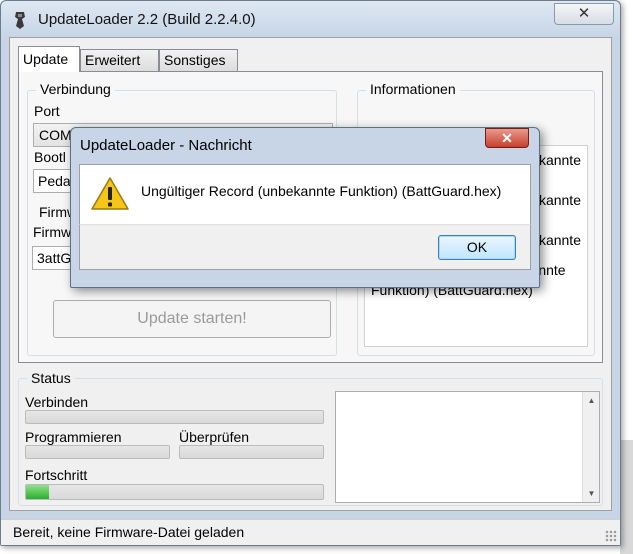 The height and width of the screenshot is (554, 633). What do you see at coordinates (310, 19) in the screenshot?
I see `title-bar: UpdateLoader 2.2 (Build 2.2.4.0) ✕` at bounding box center [310, 19].